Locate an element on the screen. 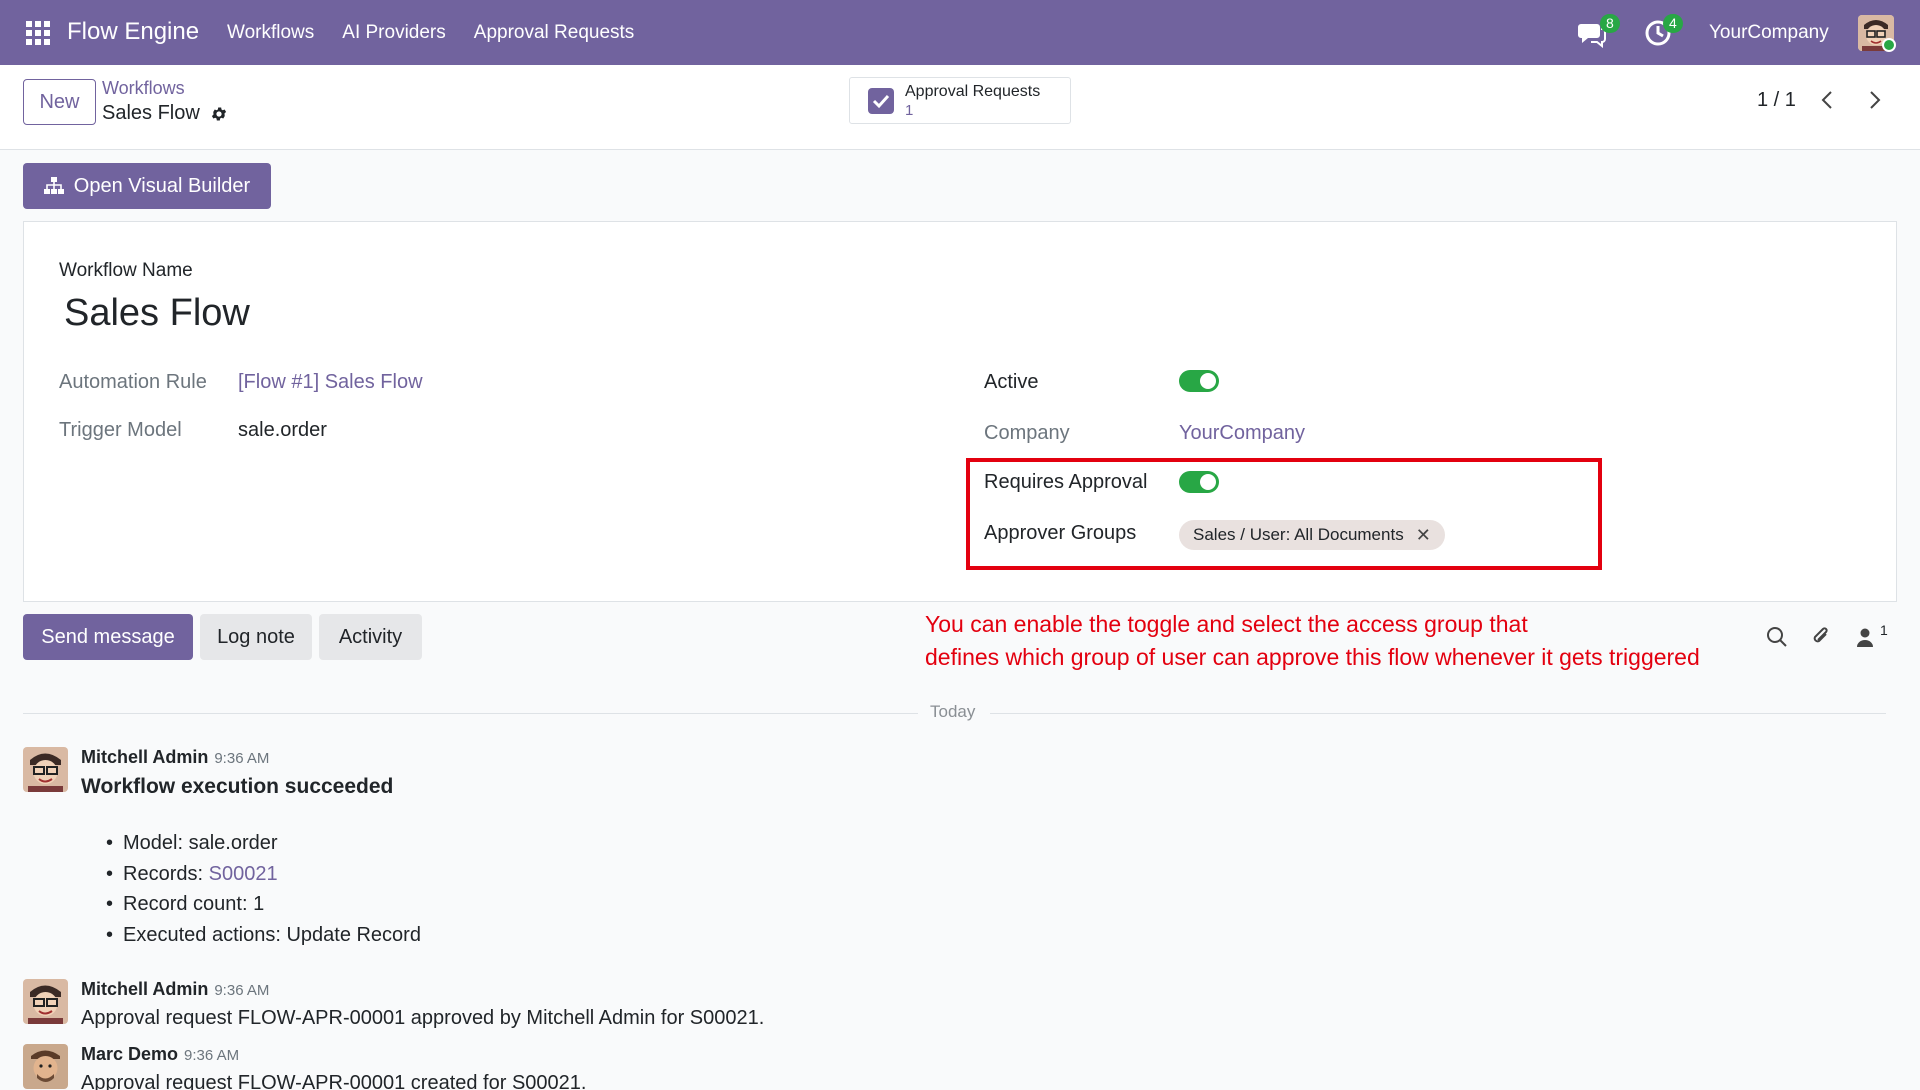 This screenshot has height=1090, width=1920. breadcrumb-parent: Workflows is located at coordinates (143, 88).